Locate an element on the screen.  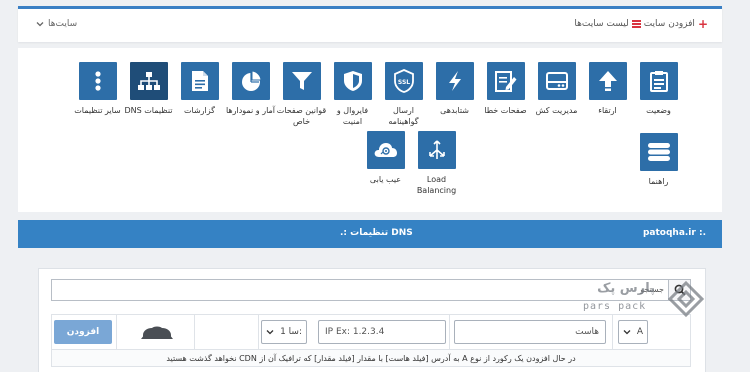
top-bar: سایت‌ها + افزودن سایت لیست سایت‌ها is located at coordinates (370, 24).